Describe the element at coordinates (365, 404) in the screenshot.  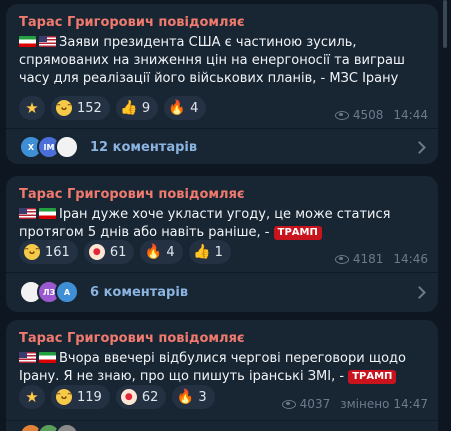
I see `edited-label: змінено` at that location.